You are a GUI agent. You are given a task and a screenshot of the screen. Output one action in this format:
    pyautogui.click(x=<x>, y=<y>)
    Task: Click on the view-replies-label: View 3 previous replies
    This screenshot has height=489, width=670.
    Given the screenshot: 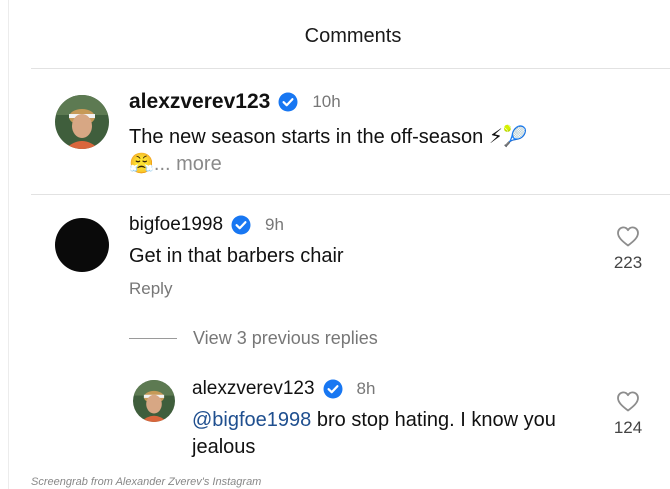 What is the action you would take?
    pyautogui.click(x=285, y=338)
    